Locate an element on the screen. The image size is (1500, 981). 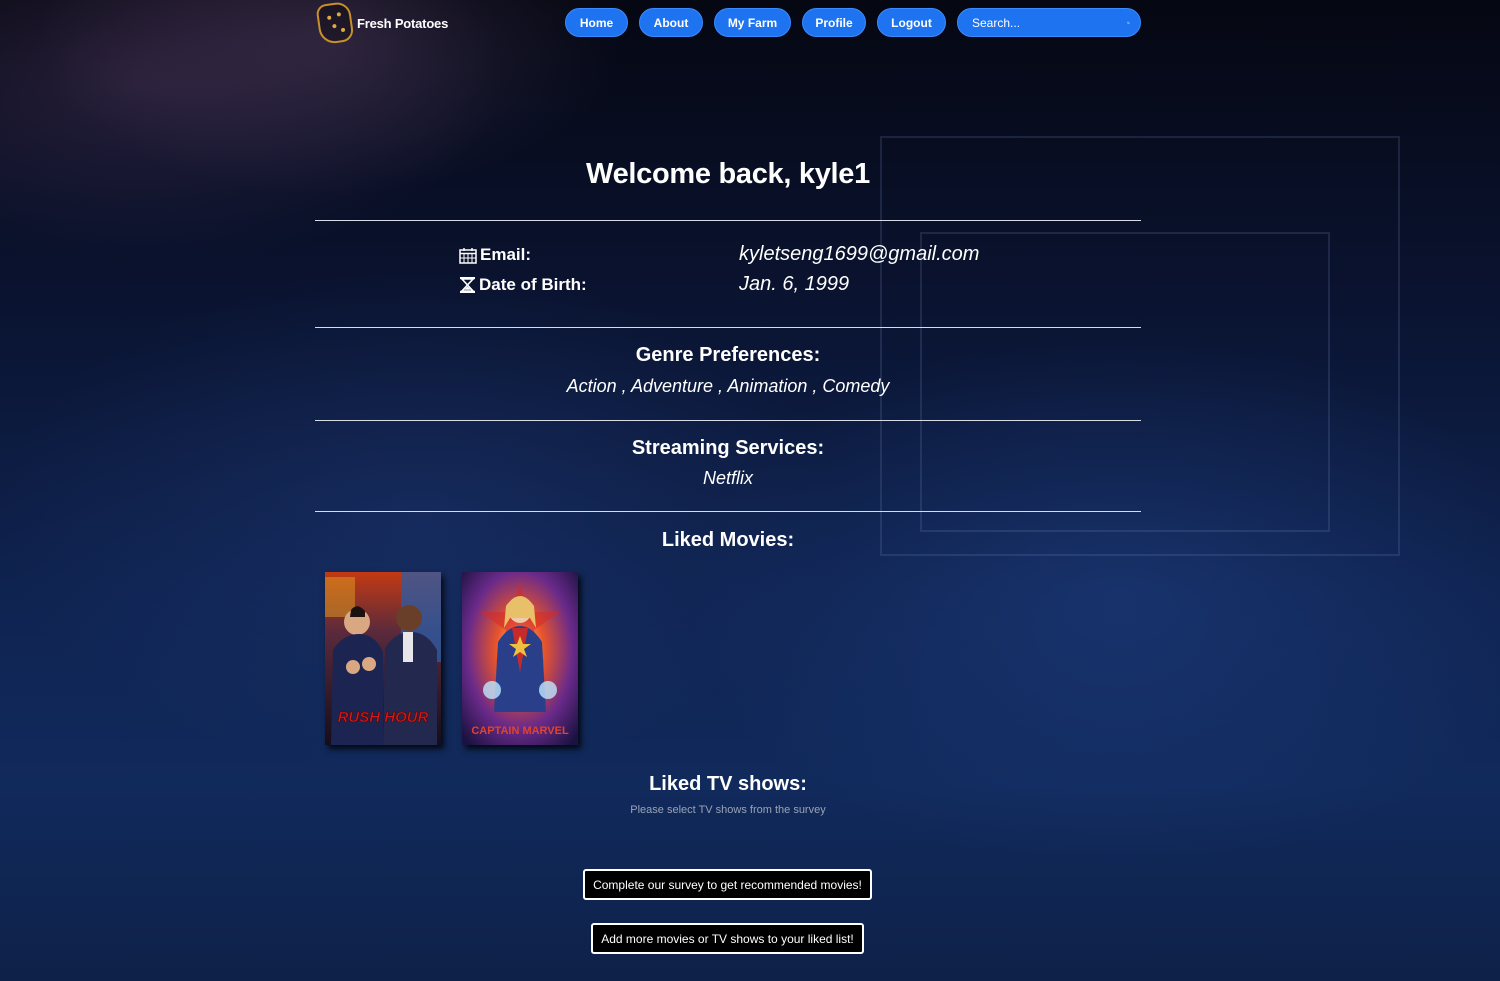
search-icon is located at coordinates (1128, 23).